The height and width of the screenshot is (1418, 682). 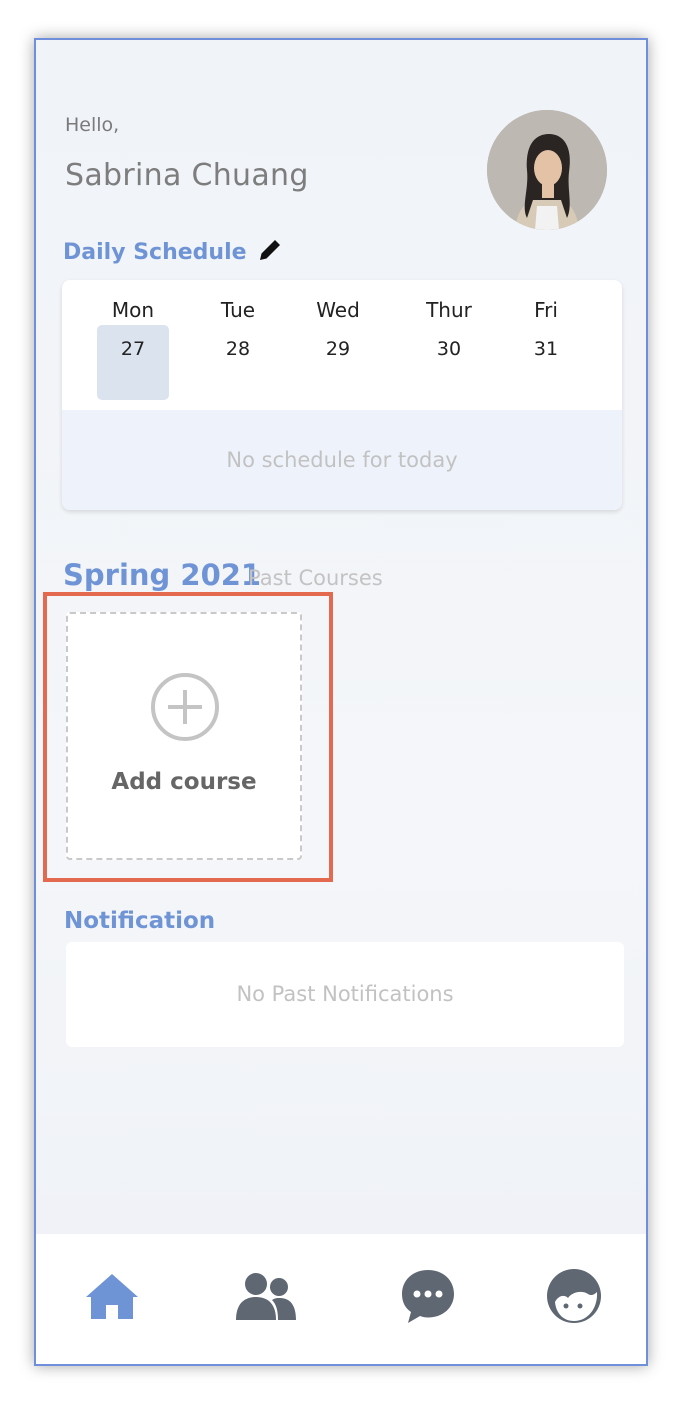 What do you see at coordinates (338, 349) in the screenshot?
I see `day-date: 29` at bounding box center [338, 349].